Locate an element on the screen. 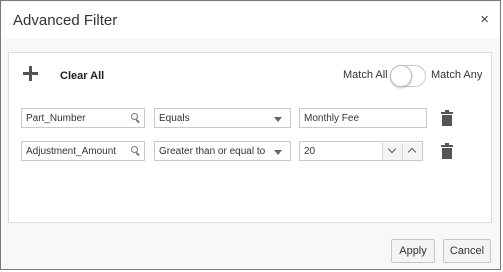 The image size is (503, 272). cancel-button: Cancel is located at coordinates (467, 251).